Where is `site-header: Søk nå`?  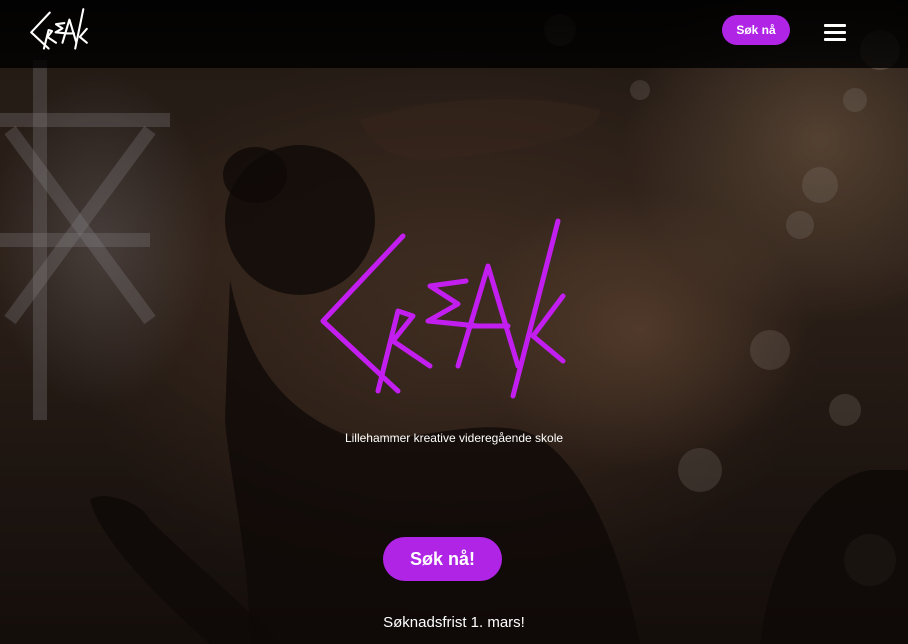 site-header: Søk nå is located at coordinates (454, 34).